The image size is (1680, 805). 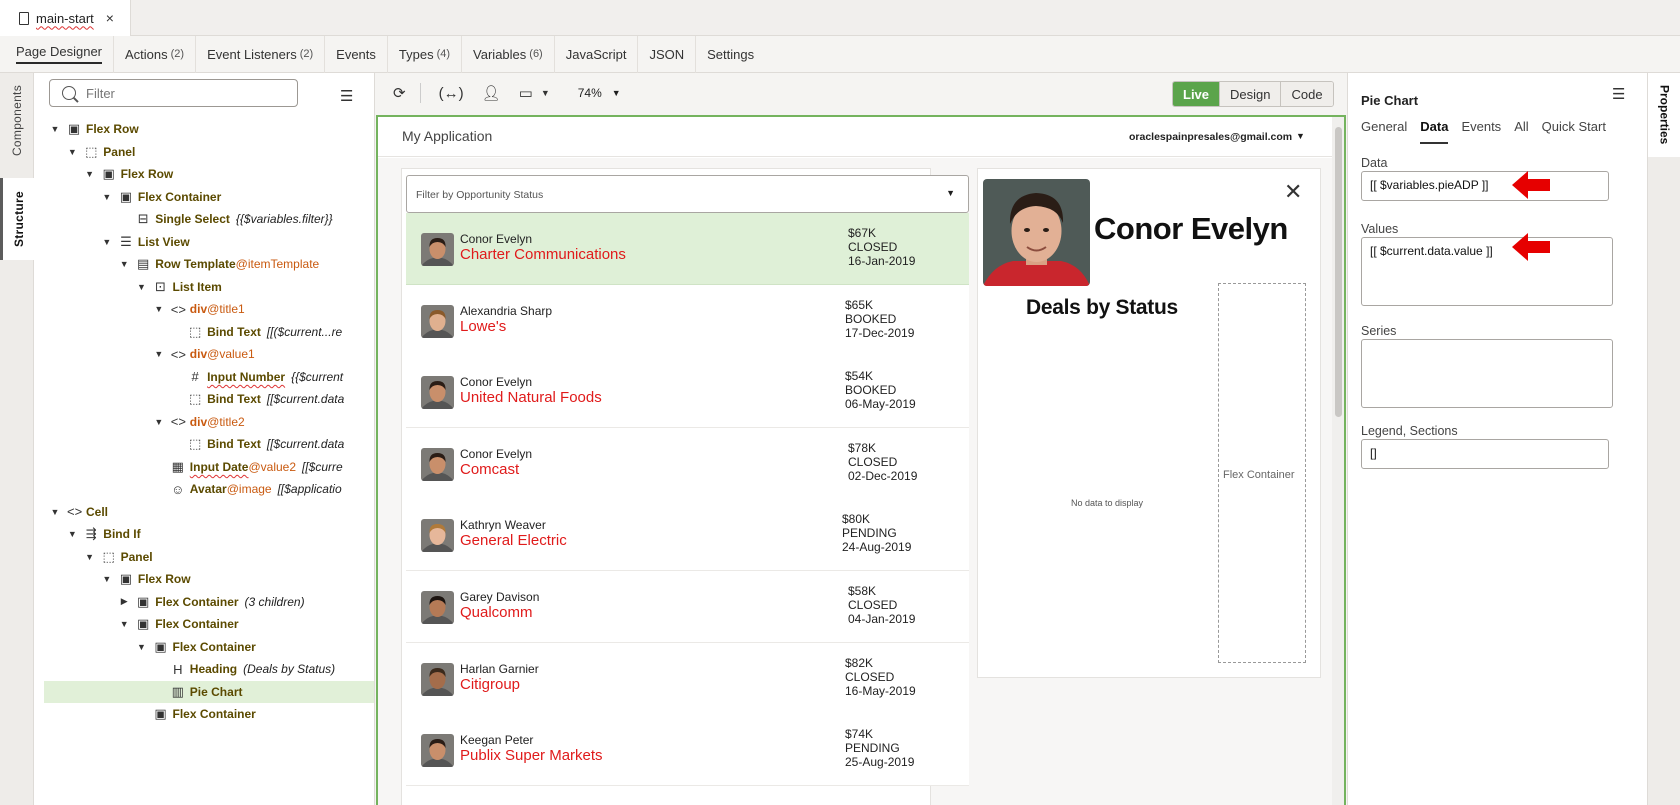 What do you see at coordinates (616, 93) in the screenshot?
I see `zoom-chevron-down-icon: ▼` at bounding box center [616, 93].